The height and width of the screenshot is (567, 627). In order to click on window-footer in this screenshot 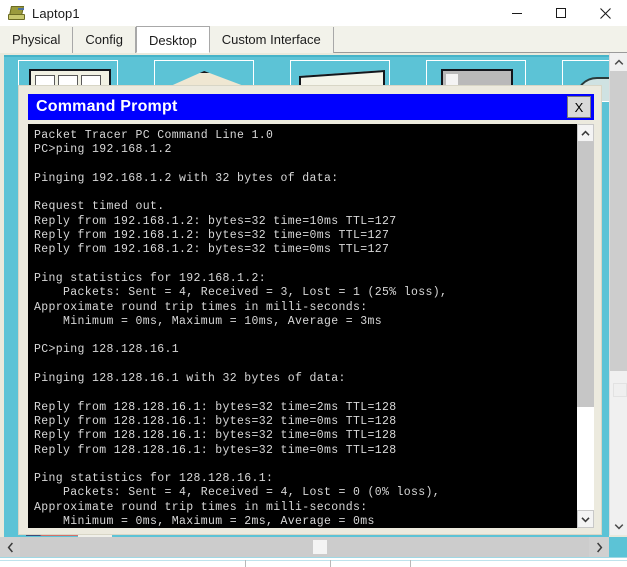, I will do `click(313, 562)`.